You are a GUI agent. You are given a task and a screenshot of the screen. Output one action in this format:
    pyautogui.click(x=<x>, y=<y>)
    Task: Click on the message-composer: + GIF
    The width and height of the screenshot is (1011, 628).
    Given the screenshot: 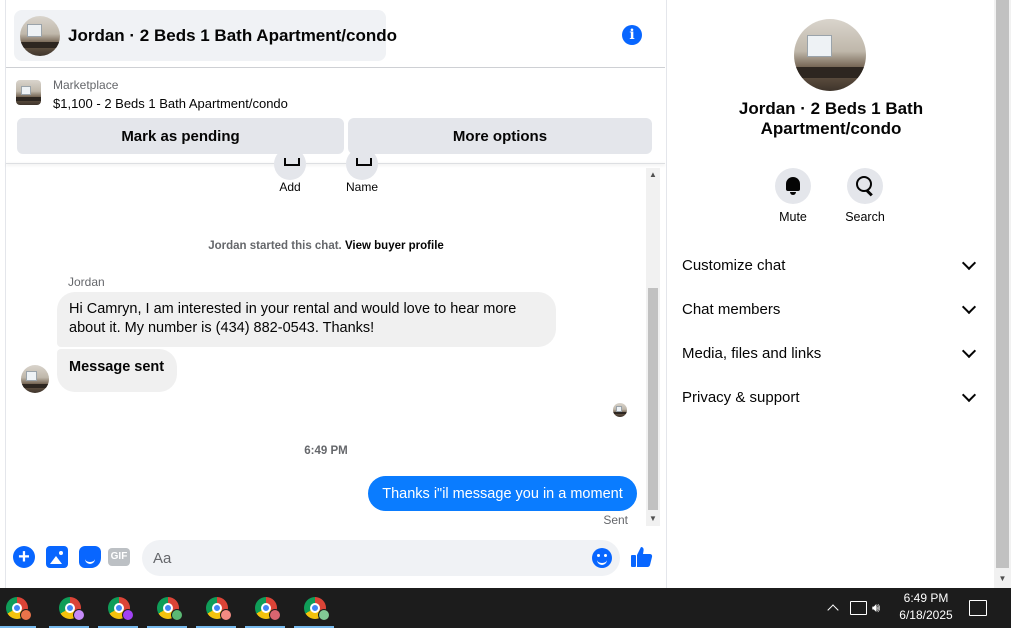 What is the action you would take?
    pyautogui.click(x=335, y=559)
    